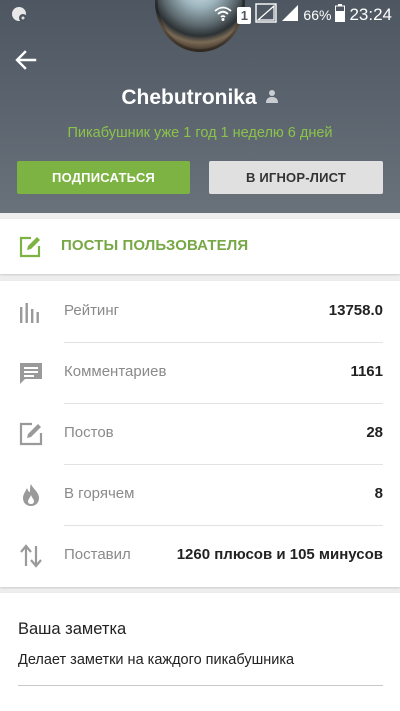 Image resolution: width=400 pixels, height=711 pixels. Describe the element at coordinates (370, 14) in the screenshot. I see `clock: 23:24` at that location.